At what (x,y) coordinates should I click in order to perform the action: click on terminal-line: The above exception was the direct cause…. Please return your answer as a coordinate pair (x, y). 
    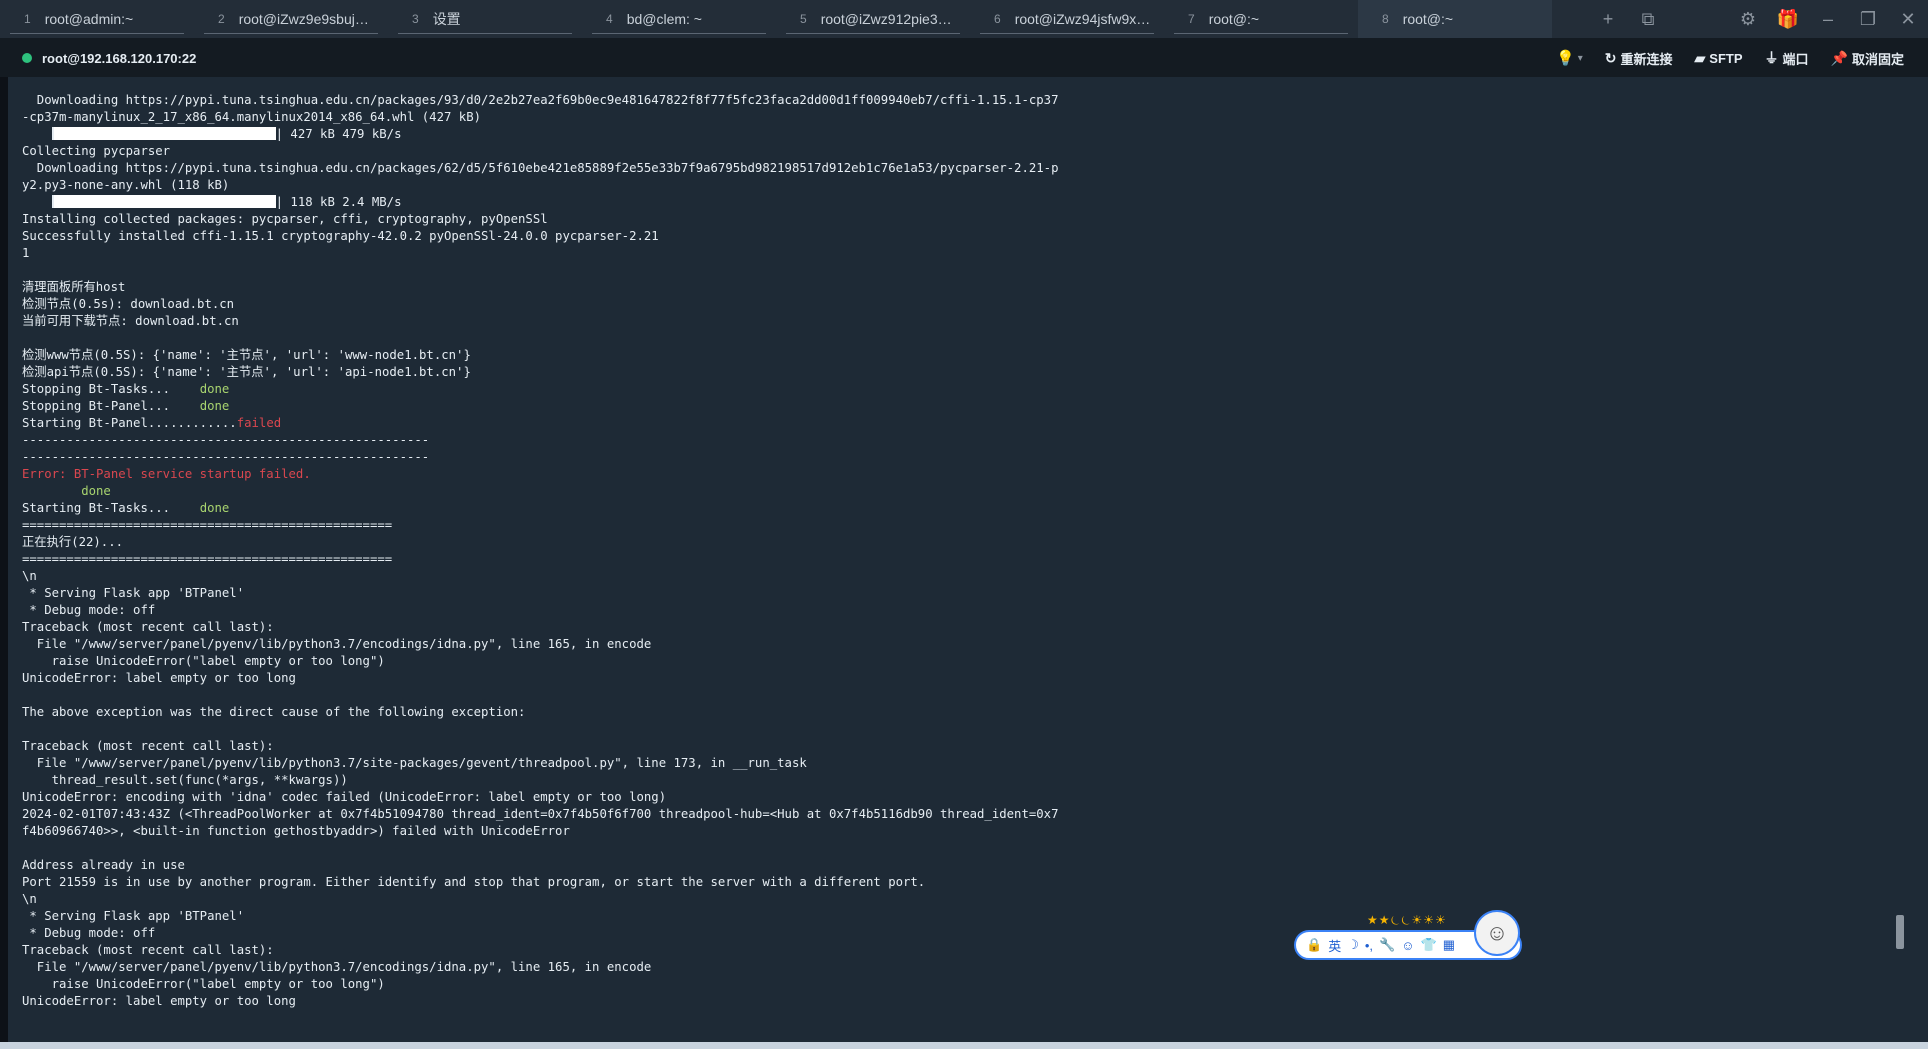
    Looking at the image, I should click on (540, 712).